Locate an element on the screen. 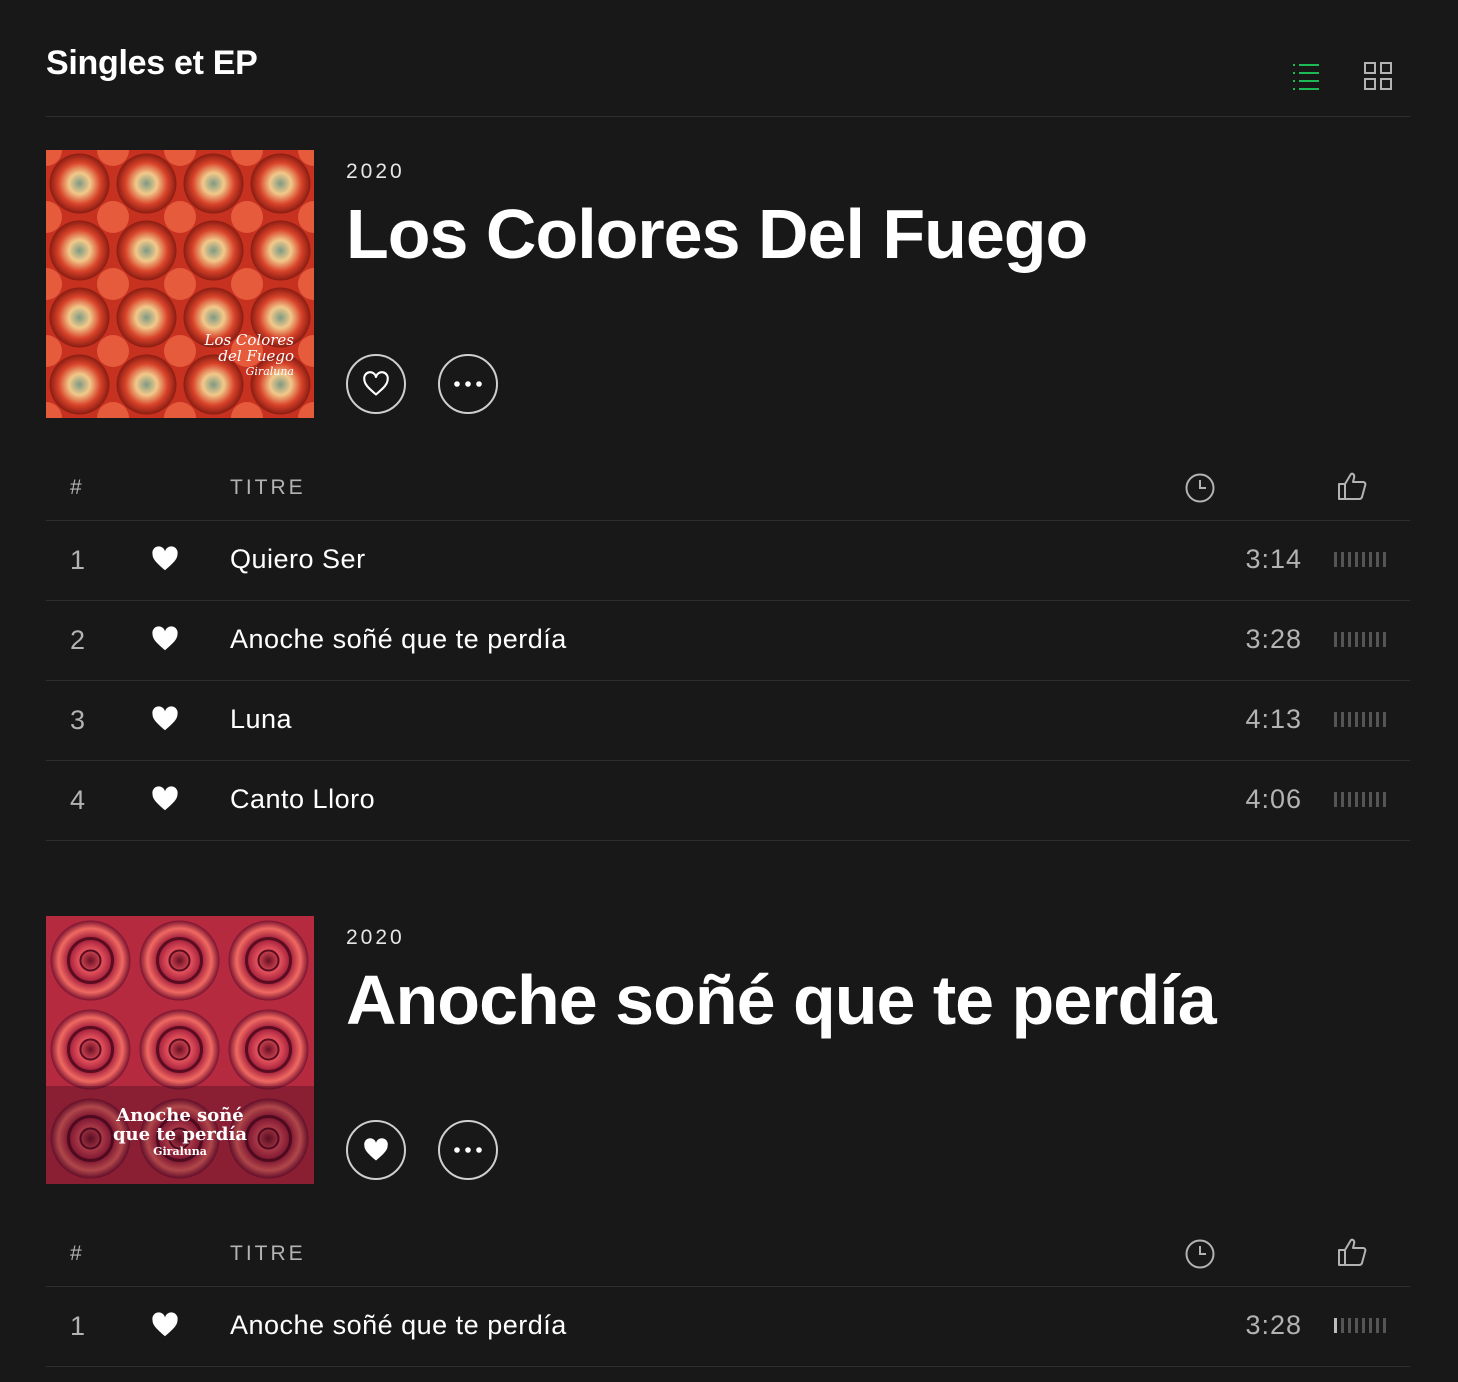  album-cover: Anoche soñé que te perdía Giraluna is located at coordinates (180, 1050).